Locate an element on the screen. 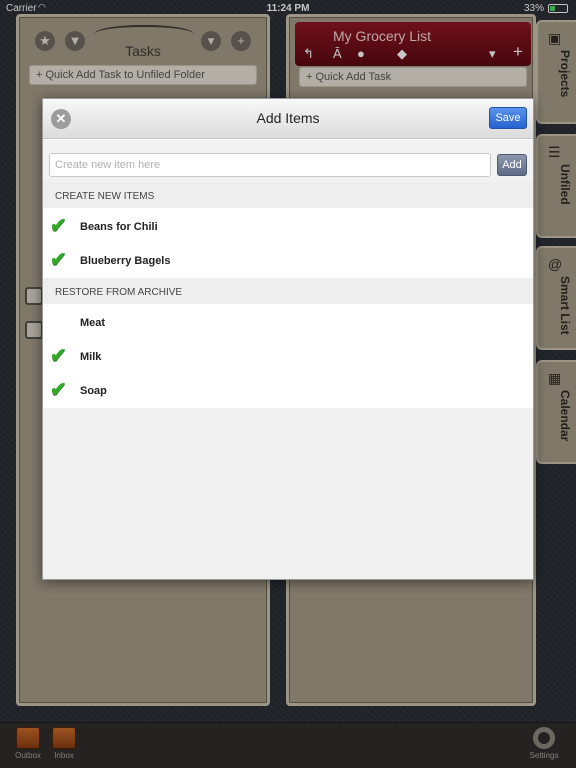 This screenshot has height=768, width=576. item-label: Meat is located at coordinates (93, 323).